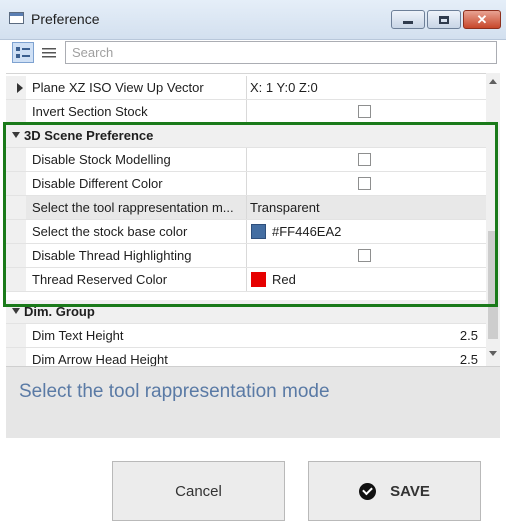  What do you see at coordinates (101, 159) in the screenshot?
I see `property-name: Disable Stock Modelling` at bounding box center [101, 159].